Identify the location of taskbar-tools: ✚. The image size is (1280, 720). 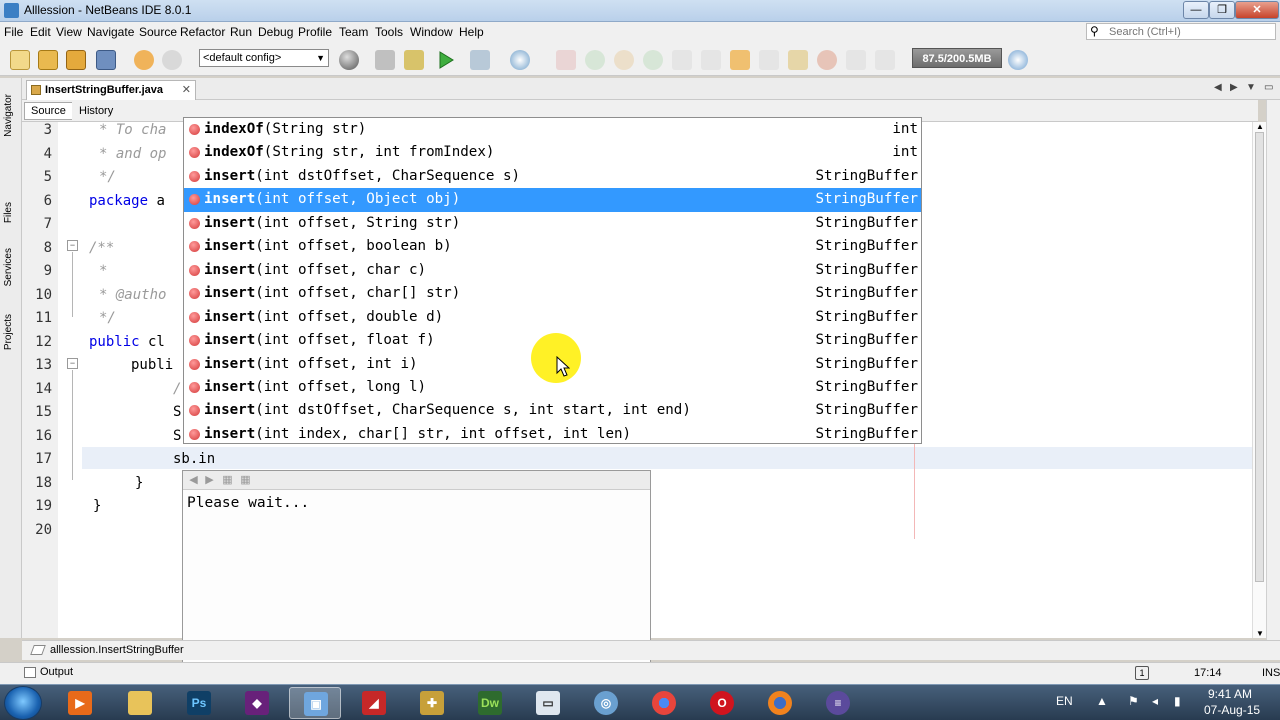
(432, 703).